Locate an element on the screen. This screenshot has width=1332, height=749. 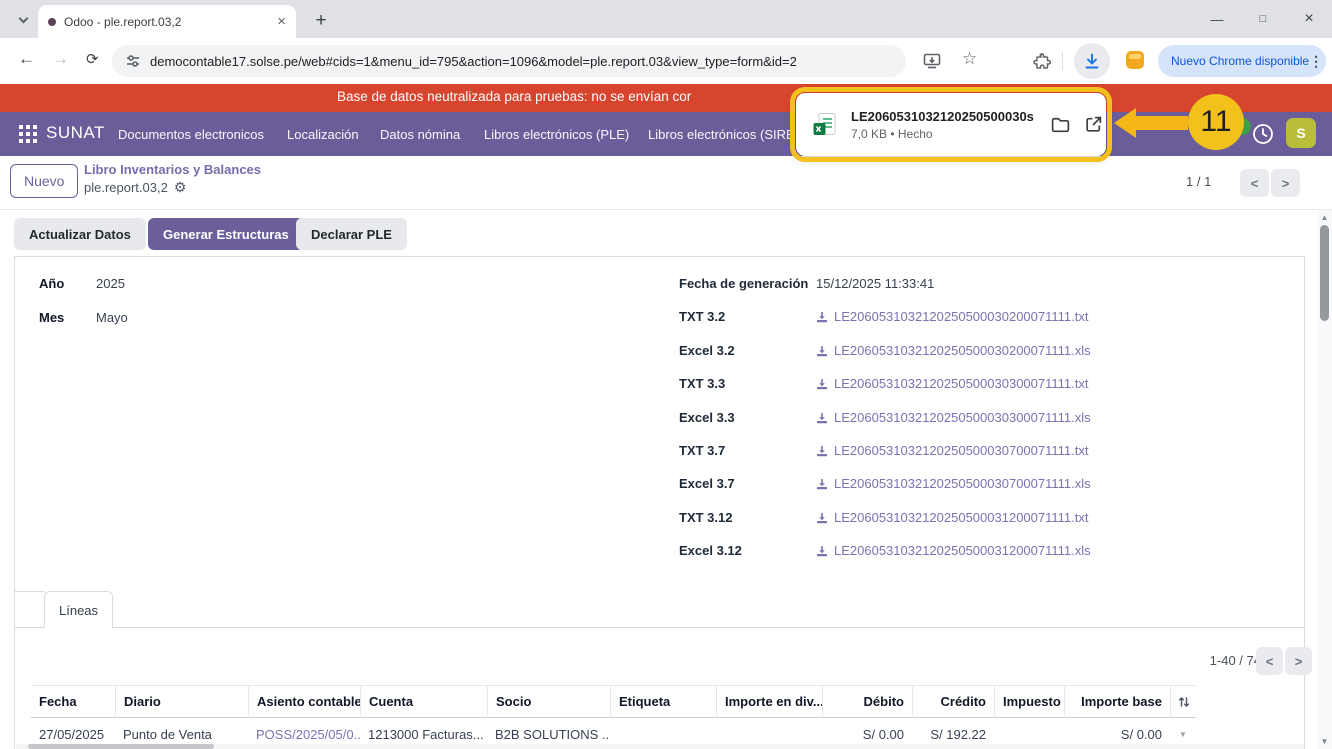
file-download-link: LE2060531032120250500030700071111.txt is located at coordinates (952, 450).